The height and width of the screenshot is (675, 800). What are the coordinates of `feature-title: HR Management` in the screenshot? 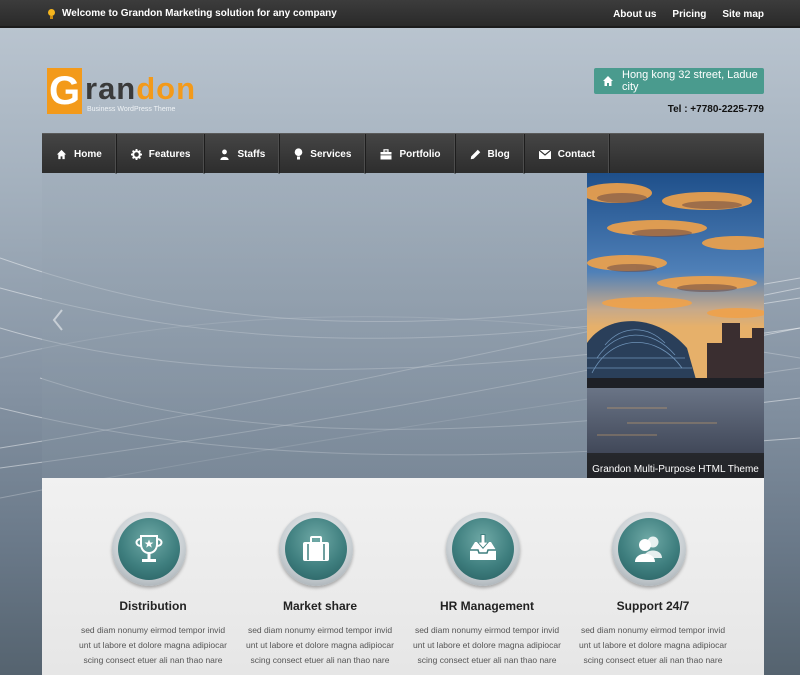 It's located at (486, 606).